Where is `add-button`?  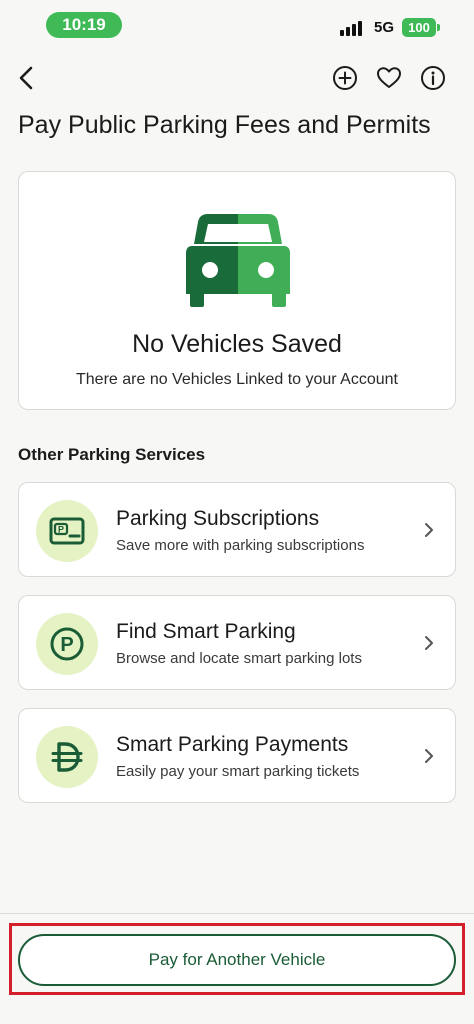 add-button is located at coordinates (345, 78).